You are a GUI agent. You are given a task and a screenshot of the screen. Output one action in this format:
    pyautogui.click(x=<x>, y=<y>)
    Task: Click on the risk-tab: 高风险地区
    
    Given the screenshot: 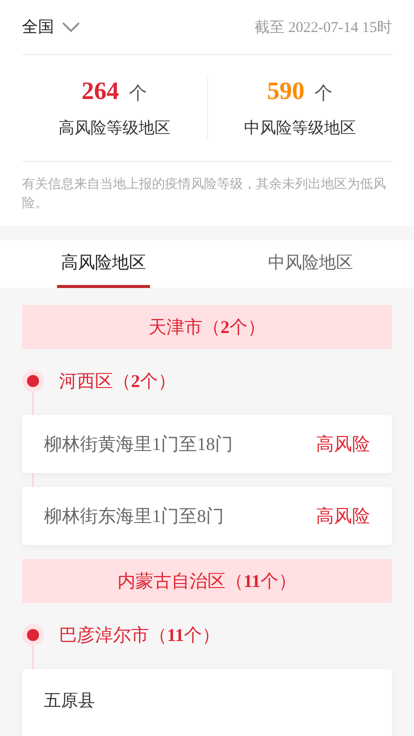 What is the action you would take?
    pyautogui.click(x=103, y=264)
    